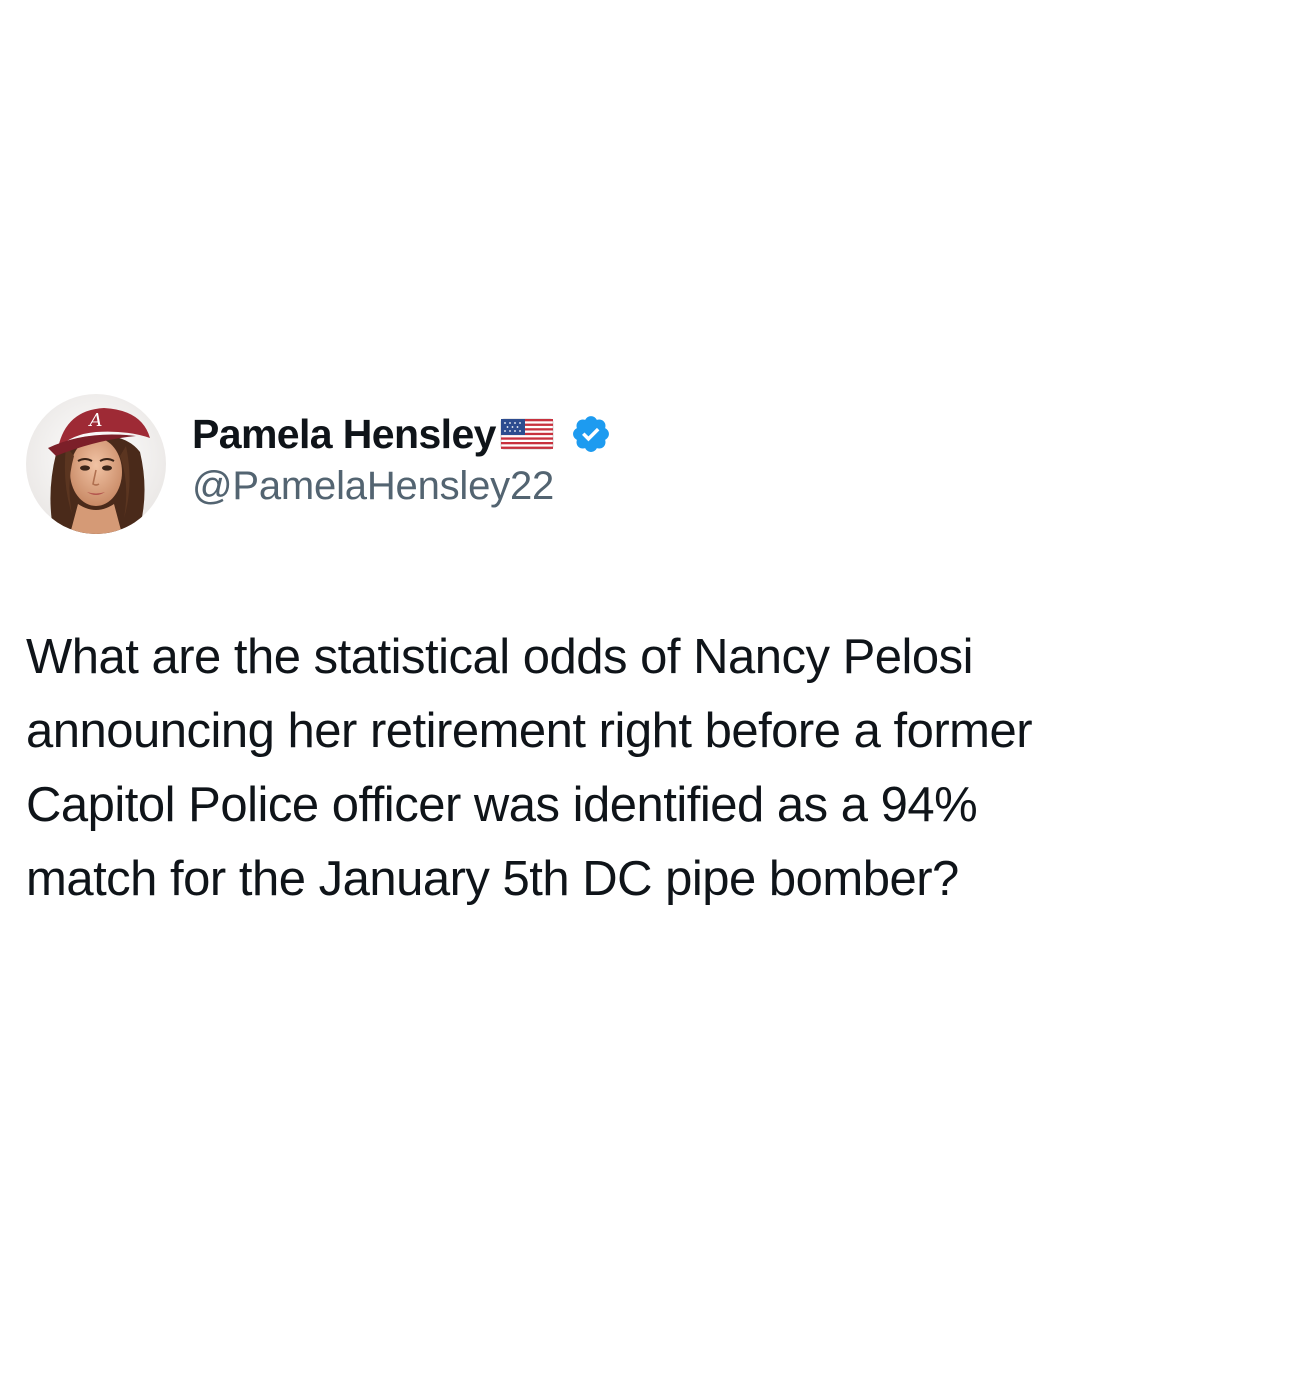 The height and width of the screenshot is (1384, 1289). I want to click on author-names: Pamela Hensley @PamelaHensley22, so click(402, 458).